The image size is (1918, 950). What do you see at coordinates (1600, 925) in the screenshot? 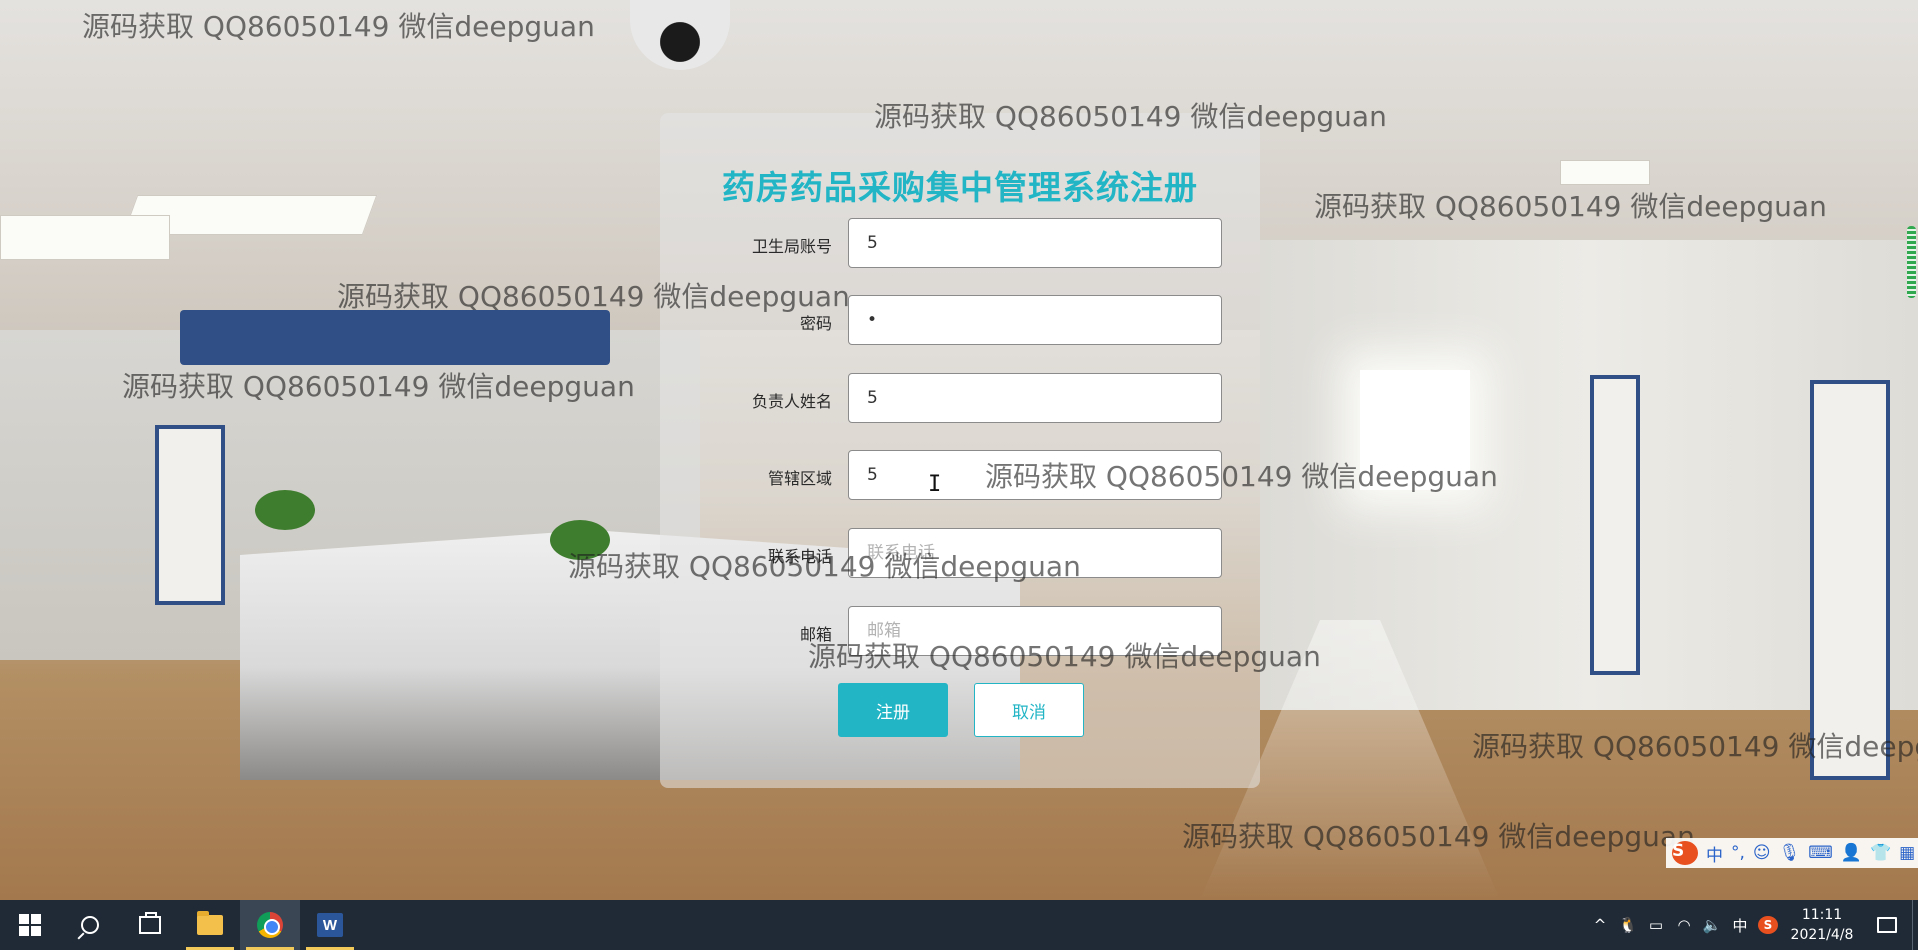
I see `chevron-up-icon: ^` at bounding box center [1600, 925].